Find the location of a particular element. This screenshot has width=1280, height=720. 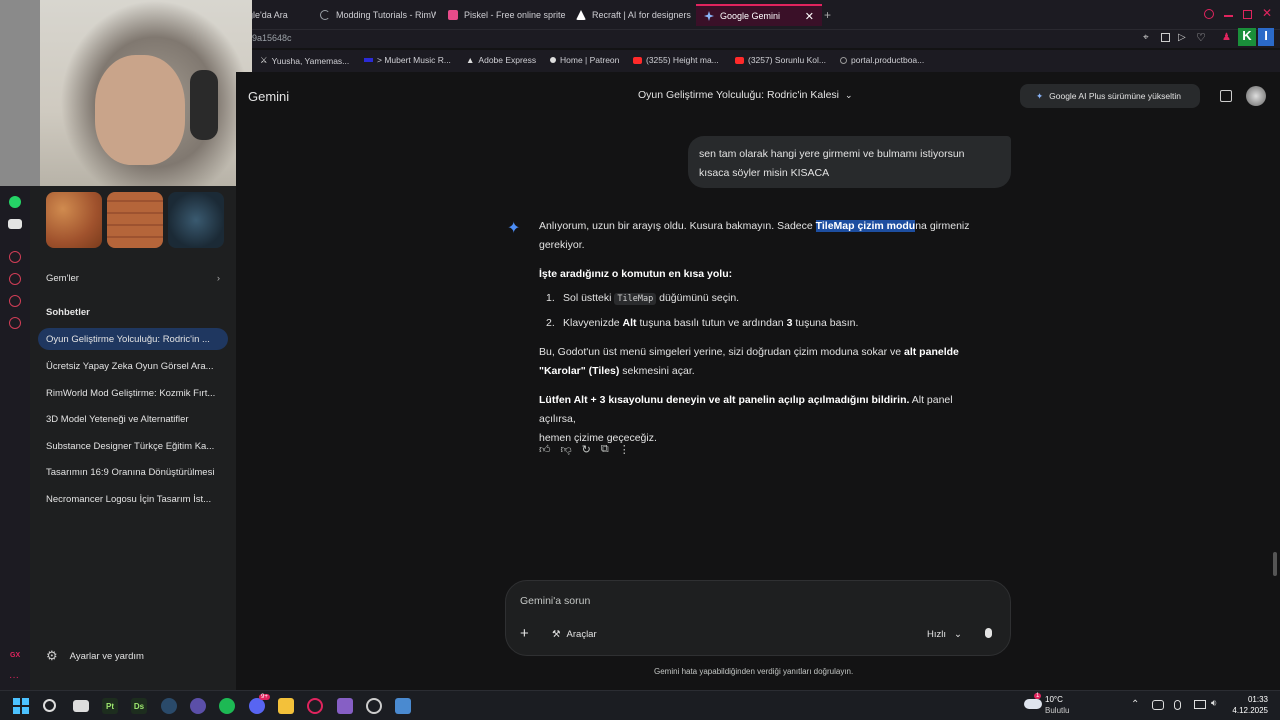

volume-icon: 🔉︎ is located at coordinates (1214, 703).